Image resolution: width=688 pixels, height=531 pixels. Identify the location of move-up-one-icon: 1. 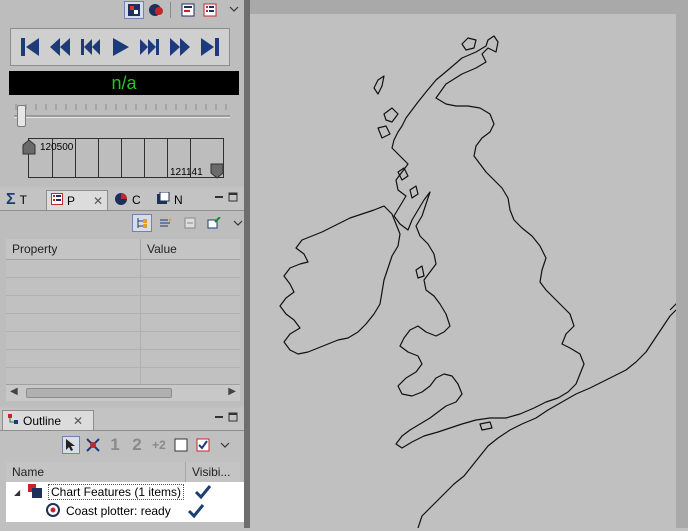
(115, 444).